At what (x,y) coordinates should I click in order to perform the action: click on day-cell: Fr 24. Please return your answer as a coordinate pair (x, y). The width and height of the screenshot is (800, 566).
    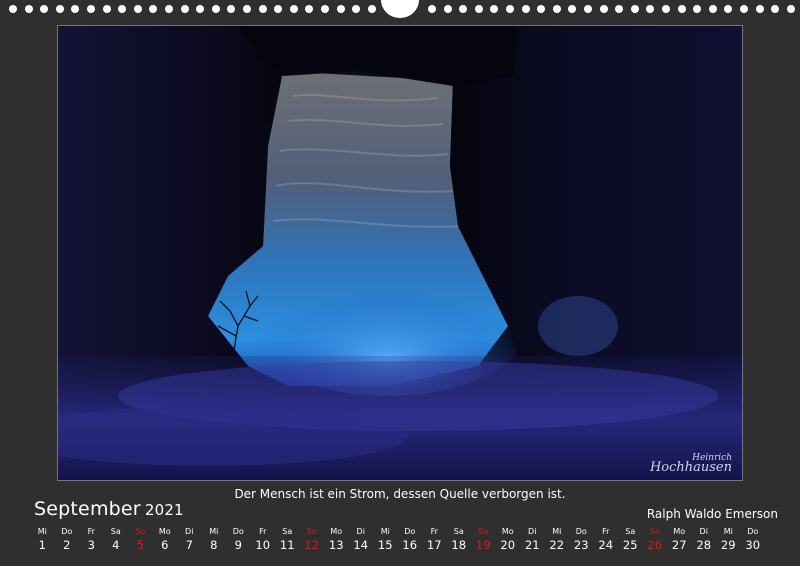
    Looking at the image, I should click on (606, 539).